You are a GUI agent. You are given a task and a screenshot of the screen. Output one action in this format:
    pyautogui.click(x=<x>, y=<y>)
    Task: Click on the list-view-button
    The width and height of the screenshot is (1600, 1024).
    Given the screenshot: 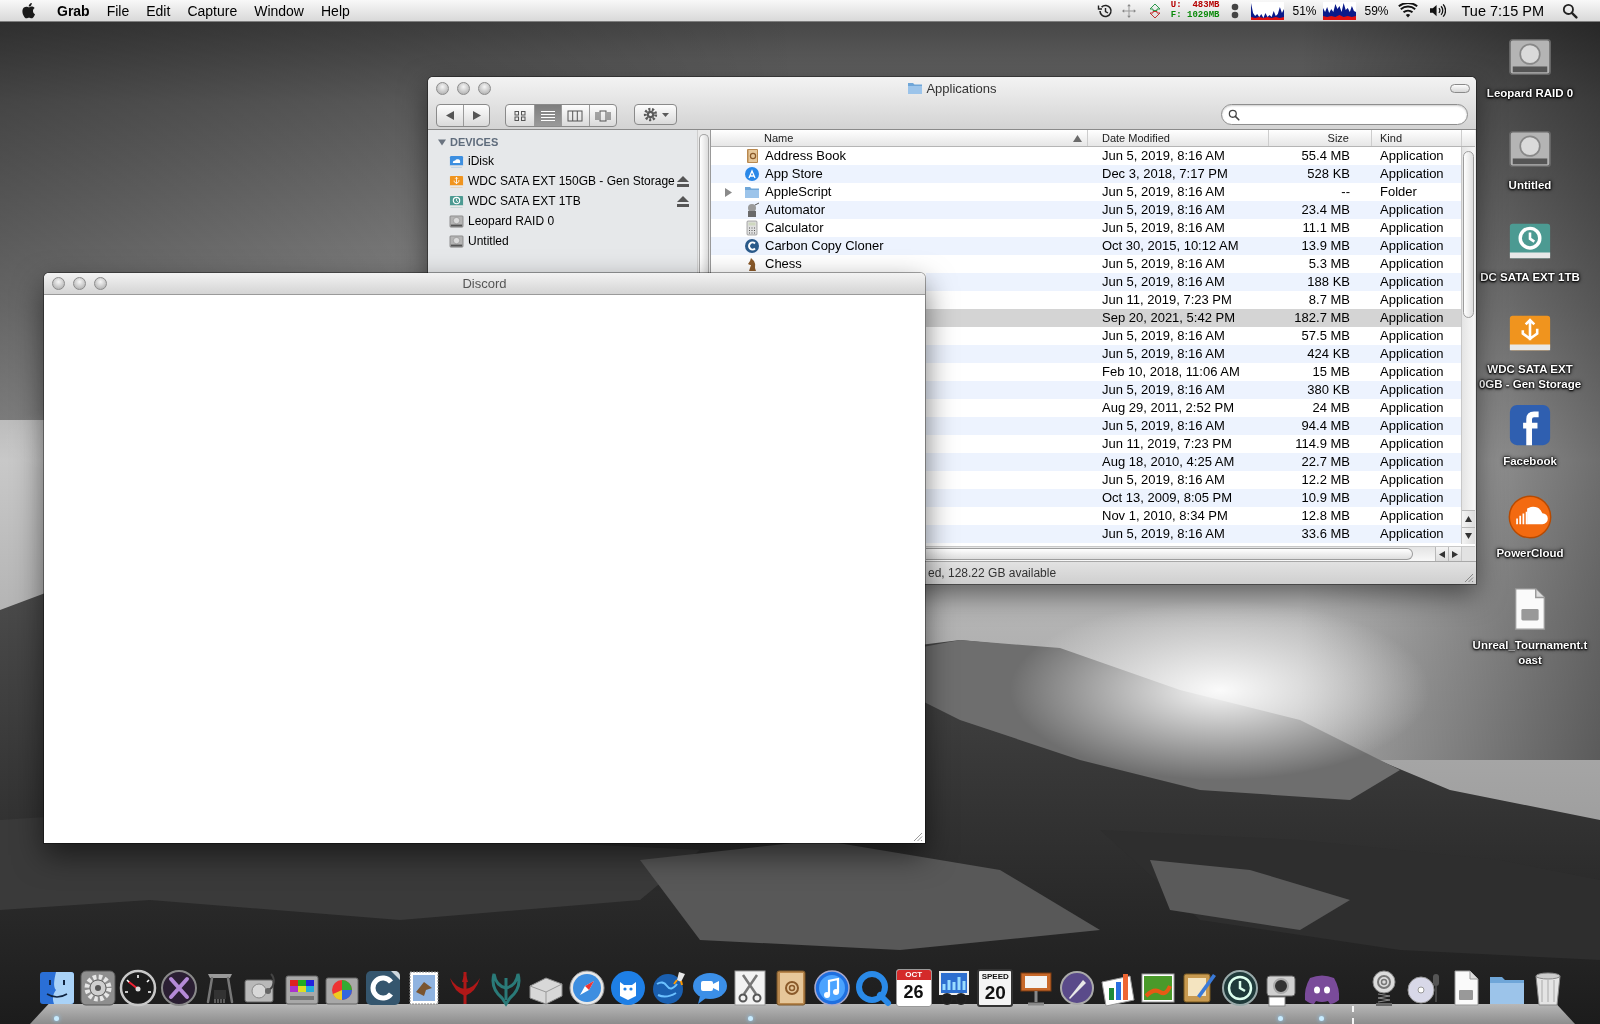 What is the action you would take?
    pyautogui.click(x=547, y=115)
    